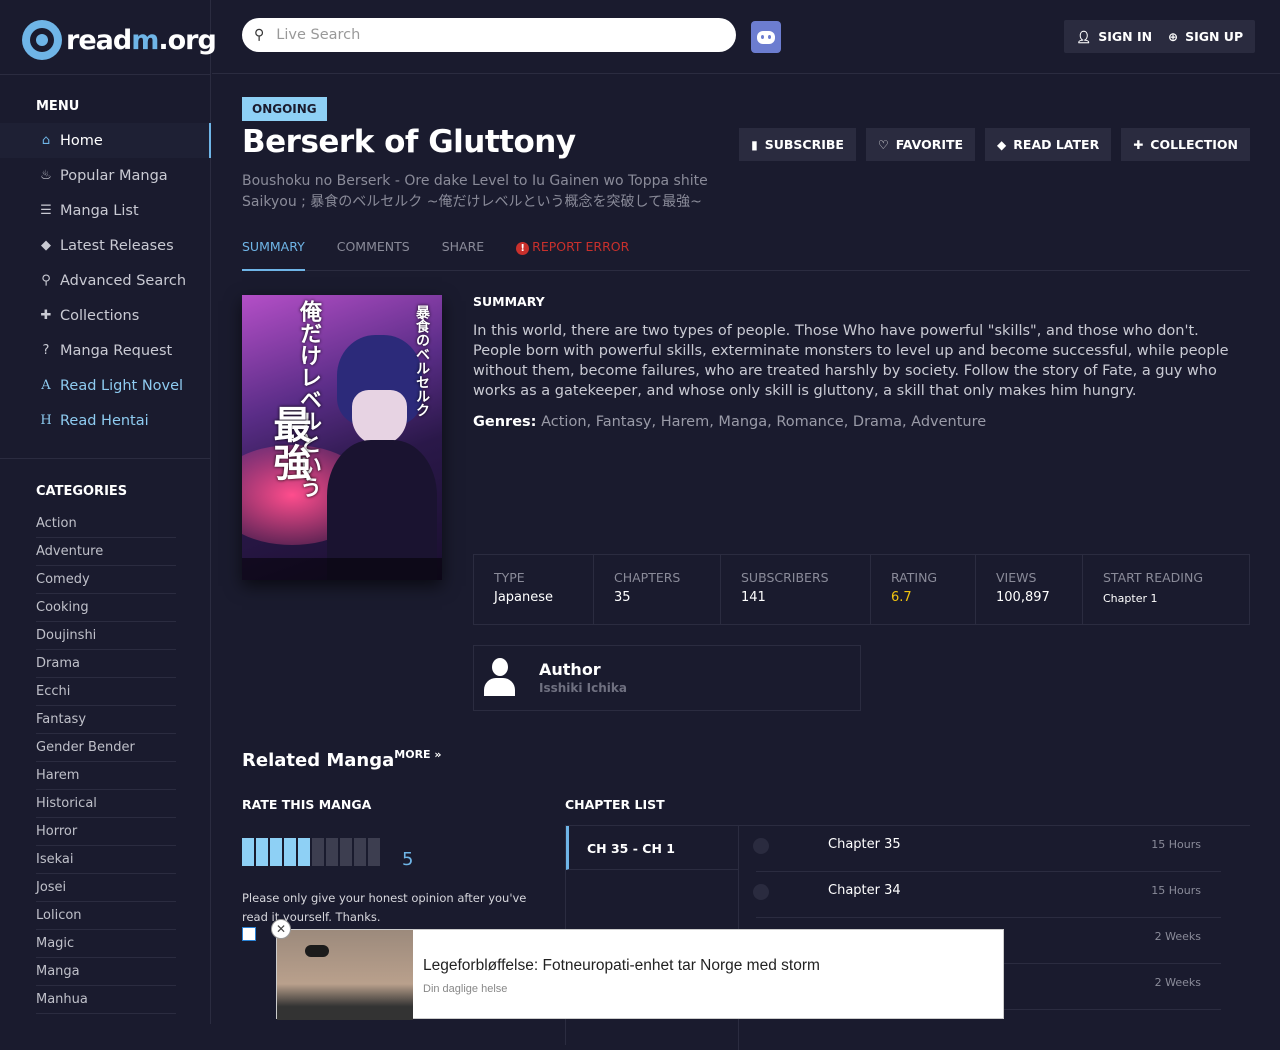 The image size is (1280, 1050). What do you see at coordinates (583, 688) in the screenshot?
I see `author-name: Isshiki Ichika` at bounding box center [583, 688].